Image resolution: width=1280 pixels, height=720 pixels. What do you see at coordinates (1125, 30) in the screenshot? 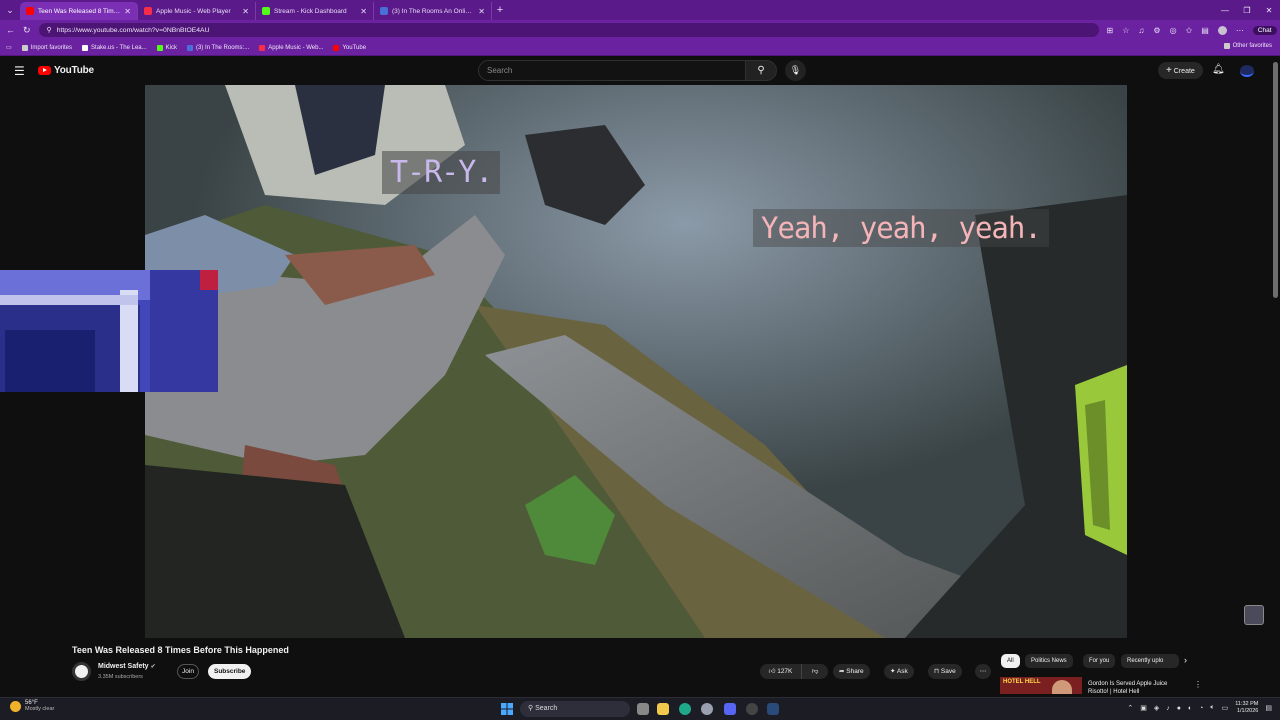
I see `favorite-star-icon: ☆` at bounding box center [1125, 30].